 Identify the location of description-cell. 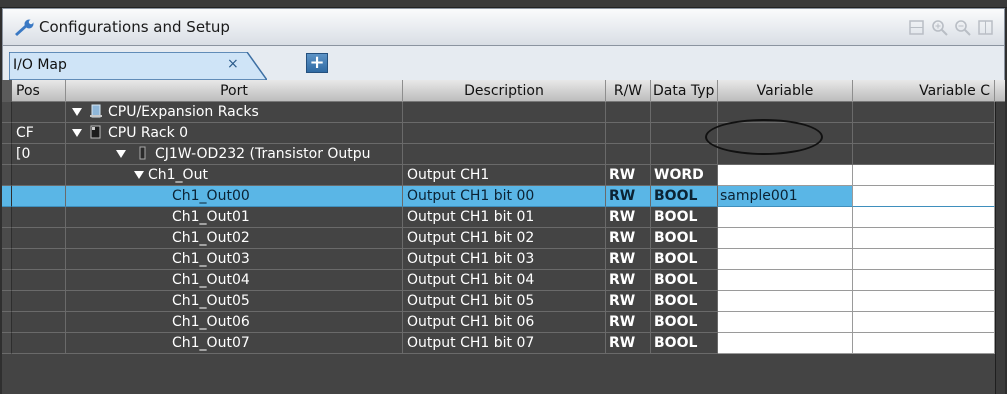
(504, 154).